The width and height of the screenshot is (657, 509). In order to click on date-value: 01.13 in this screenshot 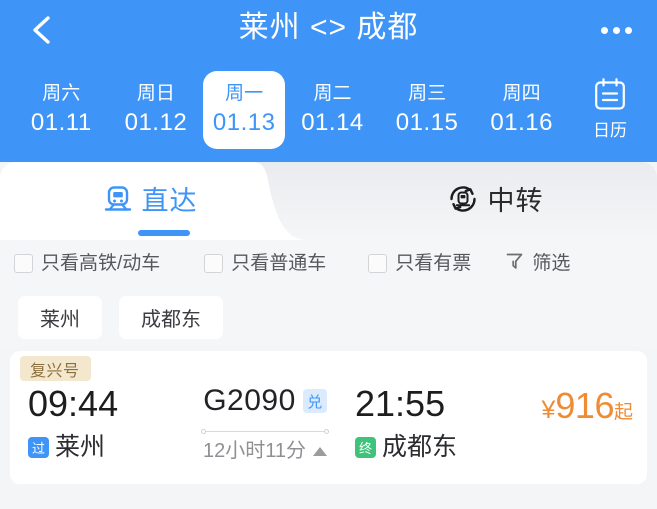, I will do `click(244, 122)`.